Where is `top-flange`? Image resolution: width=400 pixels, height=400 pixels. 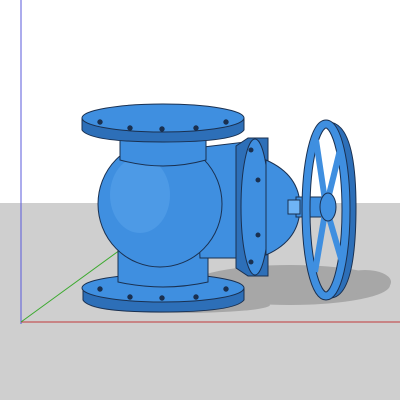
top-flange is located at coordinates (163, 123).